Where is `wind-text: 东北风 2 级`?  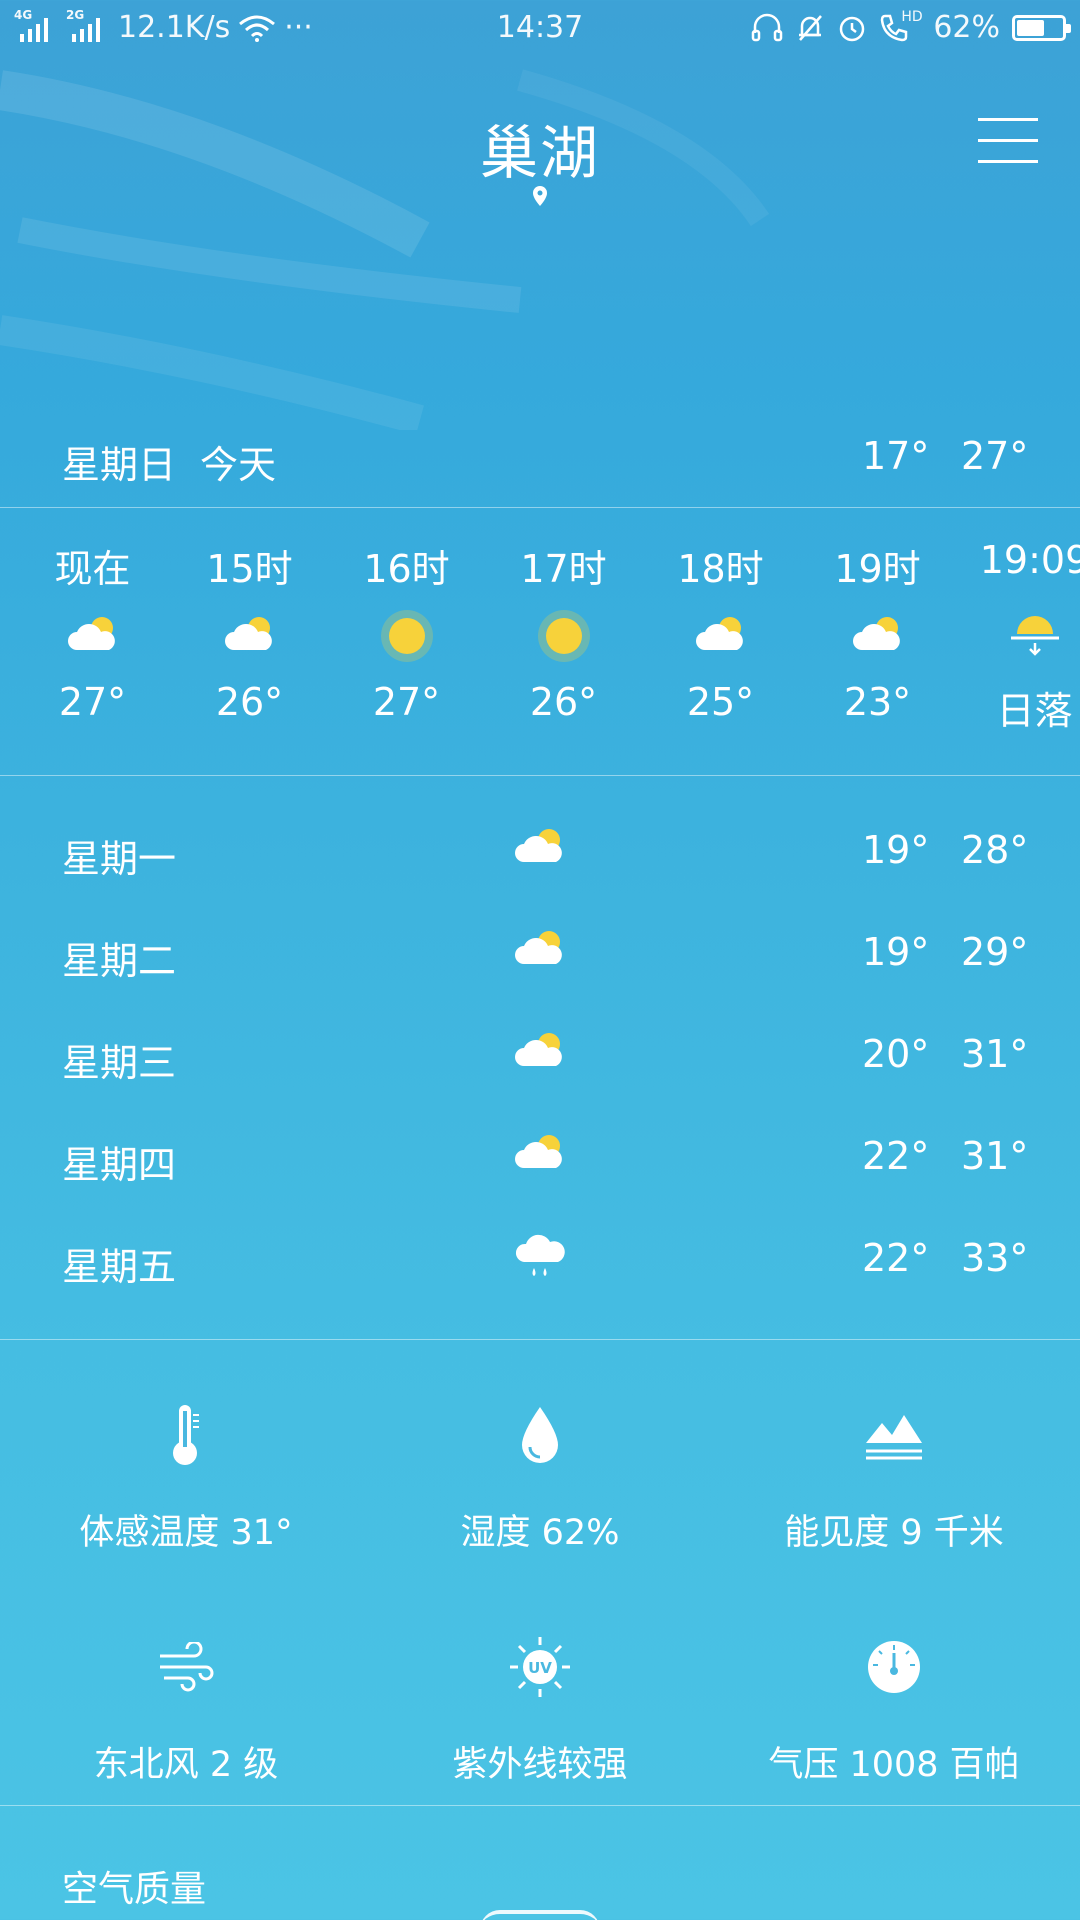
wind-text: 东北风 2 级 is located at coordinates (186, 1765).